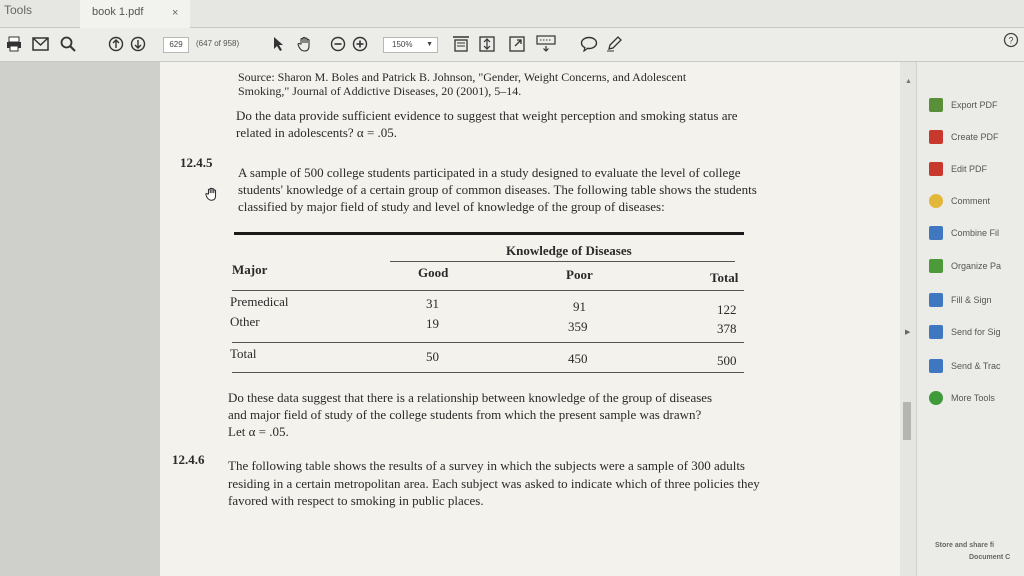 This screenshot has width=1024, height=576. I want to click on help-icon: ?, so click(1011, 42).